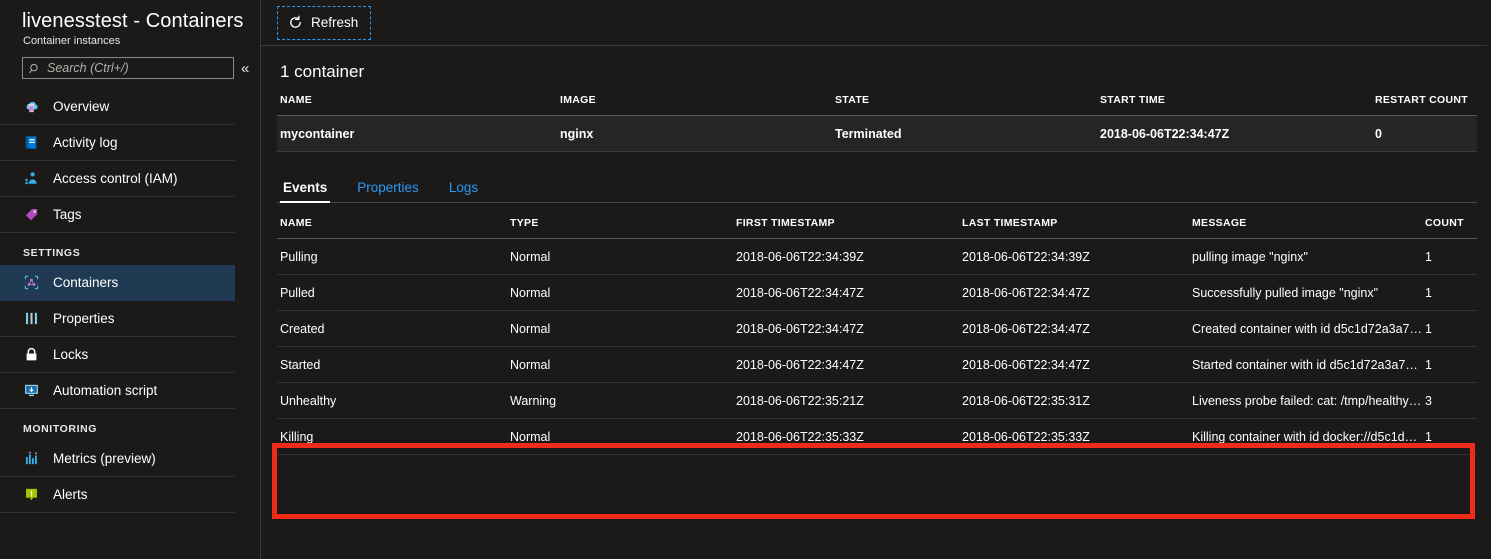  I want to click on collapse-sidebar-button: «, so click(245, 68).